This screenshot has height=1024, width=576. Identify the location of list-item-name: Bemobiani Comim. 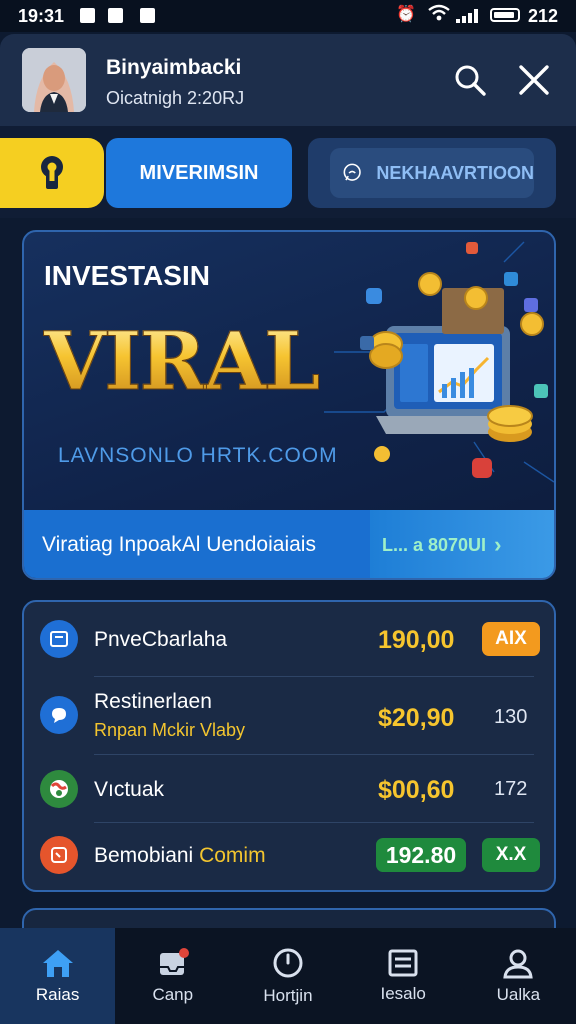
(180, 856).